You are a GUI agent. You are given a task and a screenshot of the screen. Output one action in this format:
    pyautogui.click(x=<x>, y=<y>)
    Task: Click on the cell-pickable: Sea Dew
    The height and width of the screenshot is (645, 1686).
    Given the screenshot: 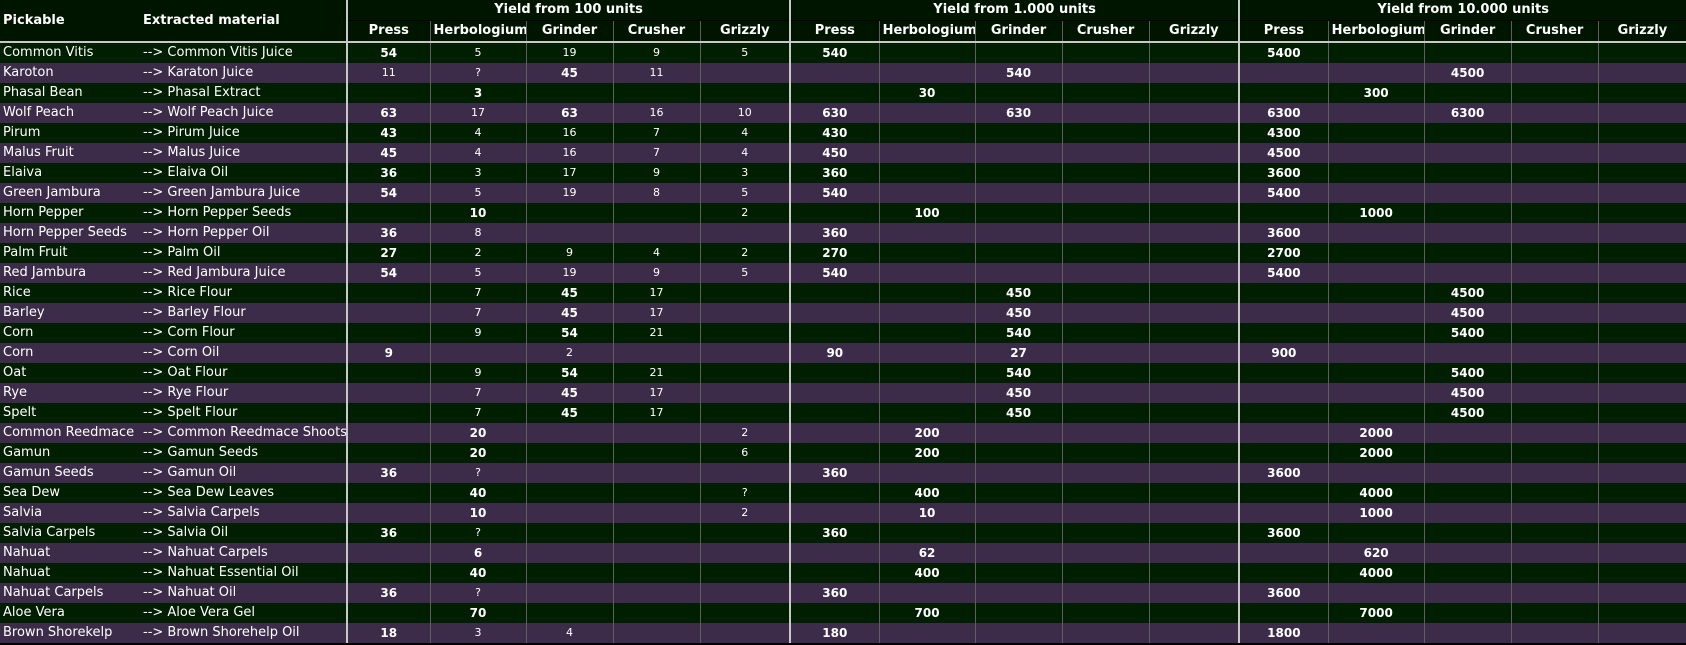 What is the action you would take?
    pyautogui.click(x=70, y=493)
    